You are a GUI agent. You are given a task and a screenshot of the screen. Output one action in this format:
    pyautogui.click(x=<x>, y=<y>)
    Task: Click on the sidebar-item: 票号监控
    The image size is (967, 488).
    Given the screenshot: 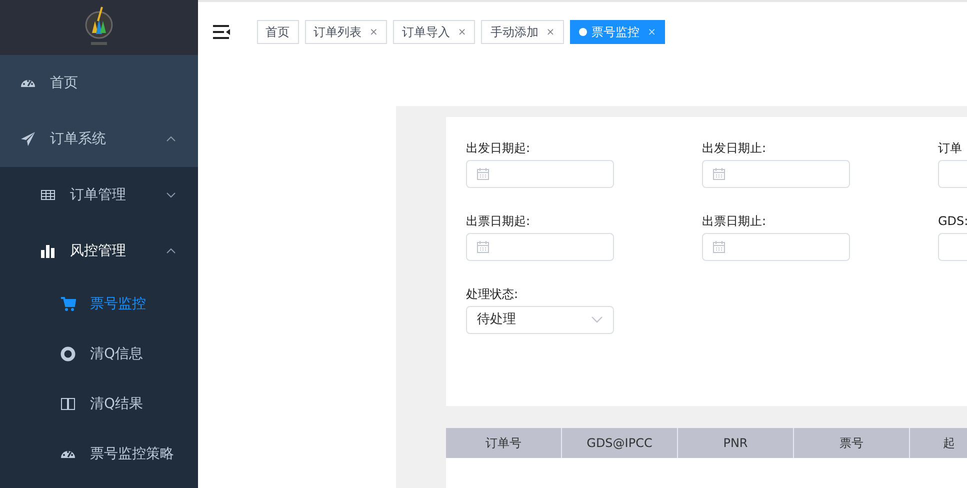 What is the action you would take?
    pyautogui.click(x=99, y=304)
    